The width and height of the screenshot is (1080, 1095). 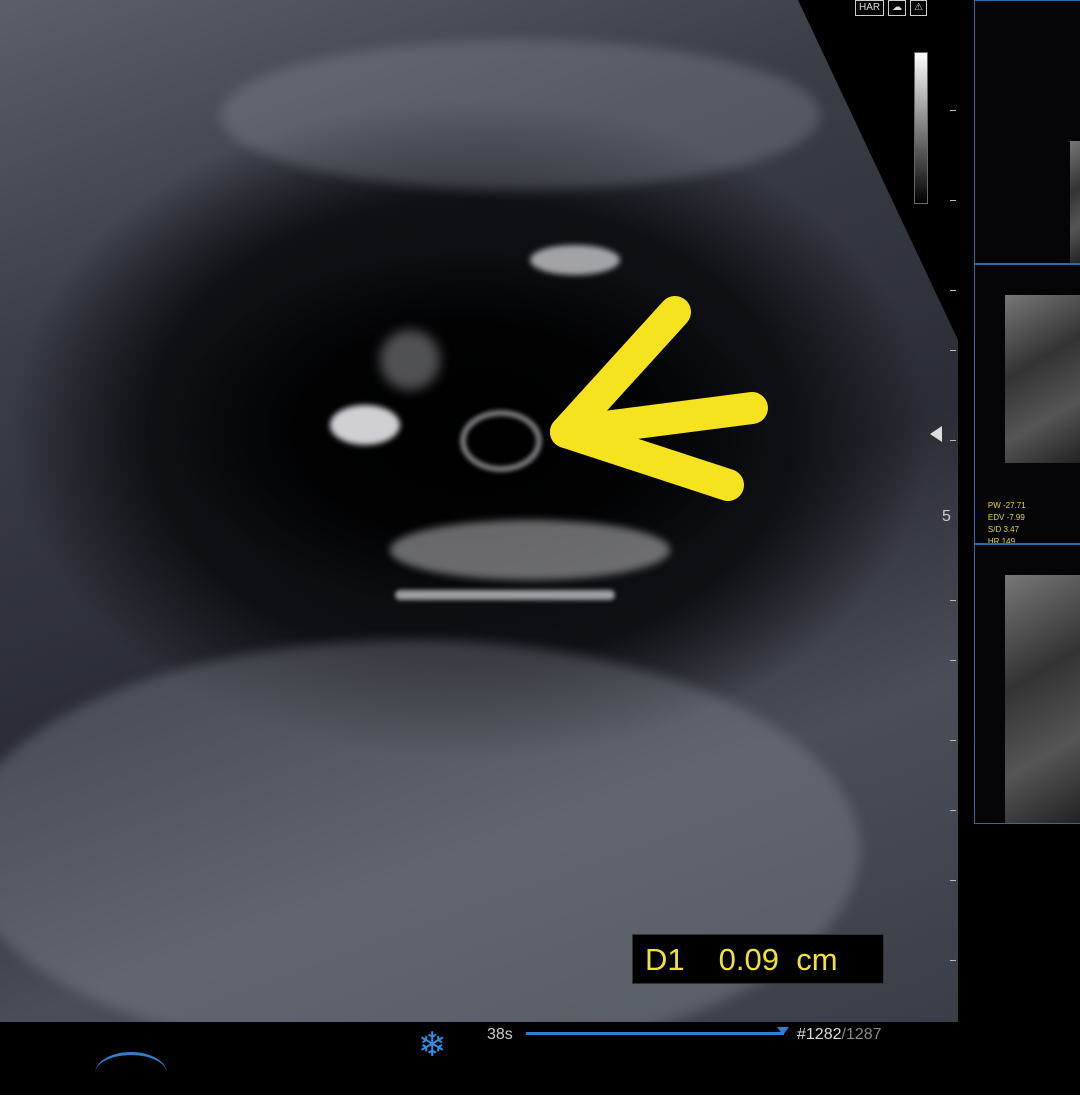 What do you see at coordinates (500, 1034) in the screenshot?
I see `cine-time: 38s` at bounding box center [500, 1034].